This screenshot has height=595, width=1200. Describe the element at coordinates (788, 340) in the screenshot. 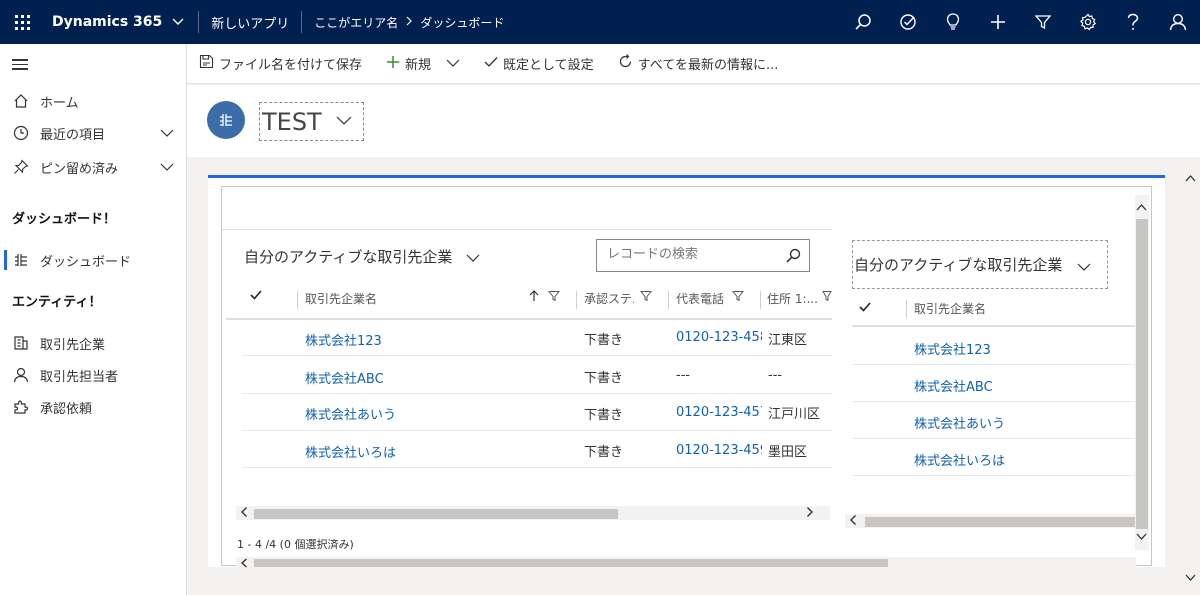

I see `cell-address: 江東区` at that location.